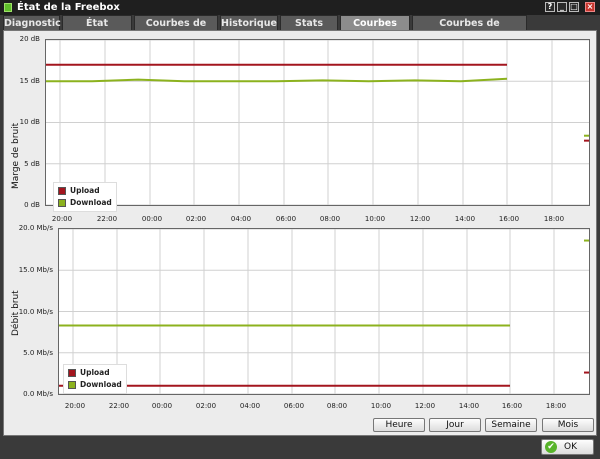 This screenshot has width=600, height=459. Describe the element at coordinates (29, 122) in the screenshot. I see `chart1-ytick: 10 dB` at that location.